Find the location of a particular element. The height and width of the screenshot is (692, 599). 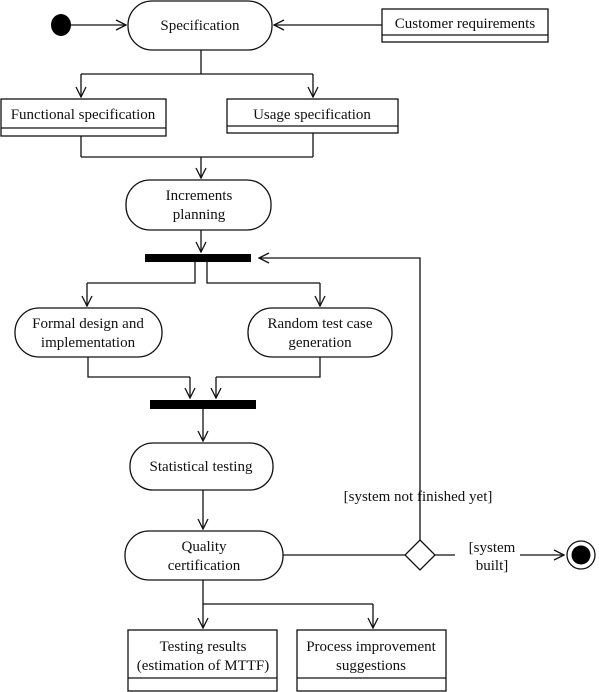

label: Functional specification is located at coordinates (83, 115).